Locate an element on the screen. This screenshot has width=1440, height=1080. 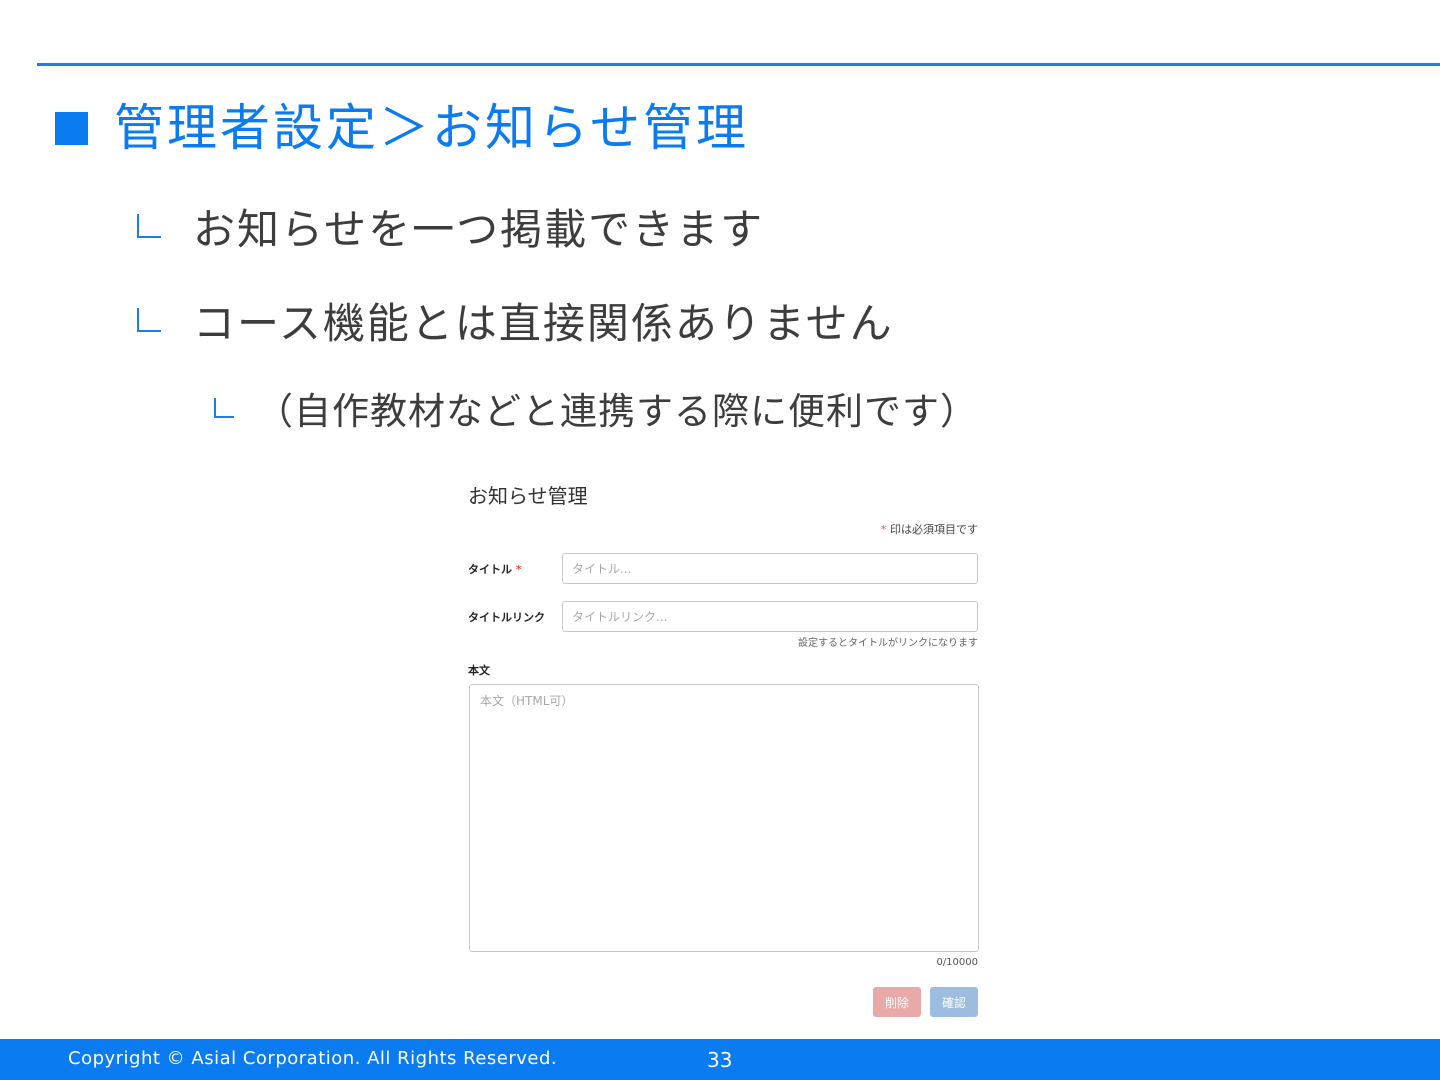
char-counter: 0/10000 is located at coordinates (957, 962).